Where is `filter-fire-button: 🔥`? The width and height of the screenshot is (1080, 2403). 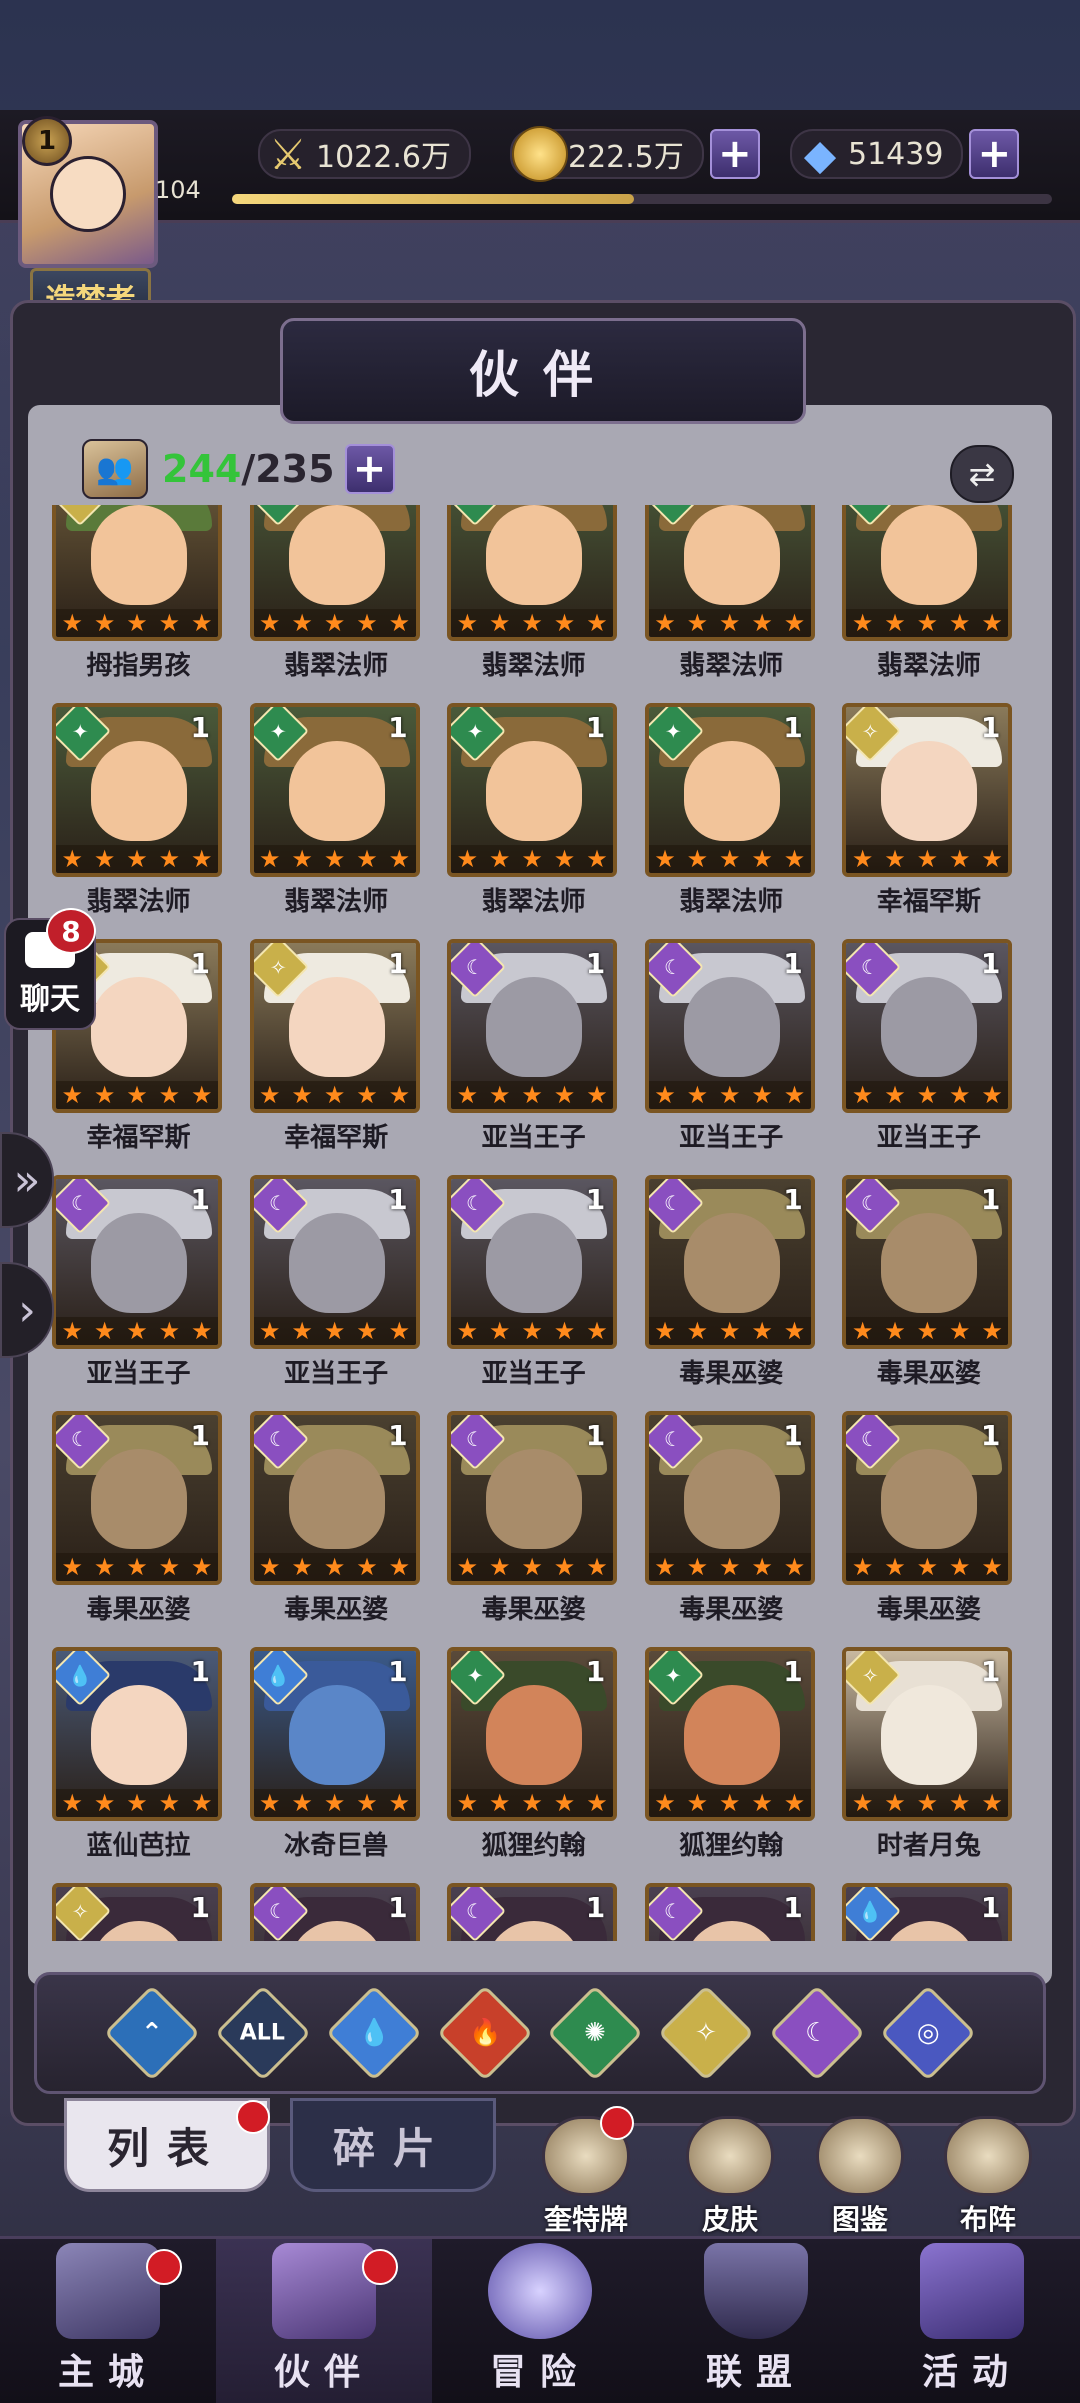 filter-fire-button: 🔥 is located at coordinates (484, 2033).